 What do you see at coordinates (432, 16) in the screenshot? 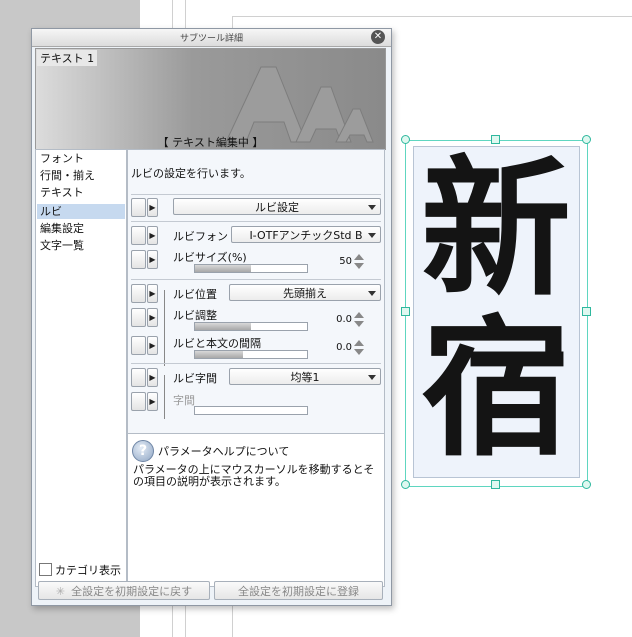
I see `page-border` at bounding box center [432, 16].